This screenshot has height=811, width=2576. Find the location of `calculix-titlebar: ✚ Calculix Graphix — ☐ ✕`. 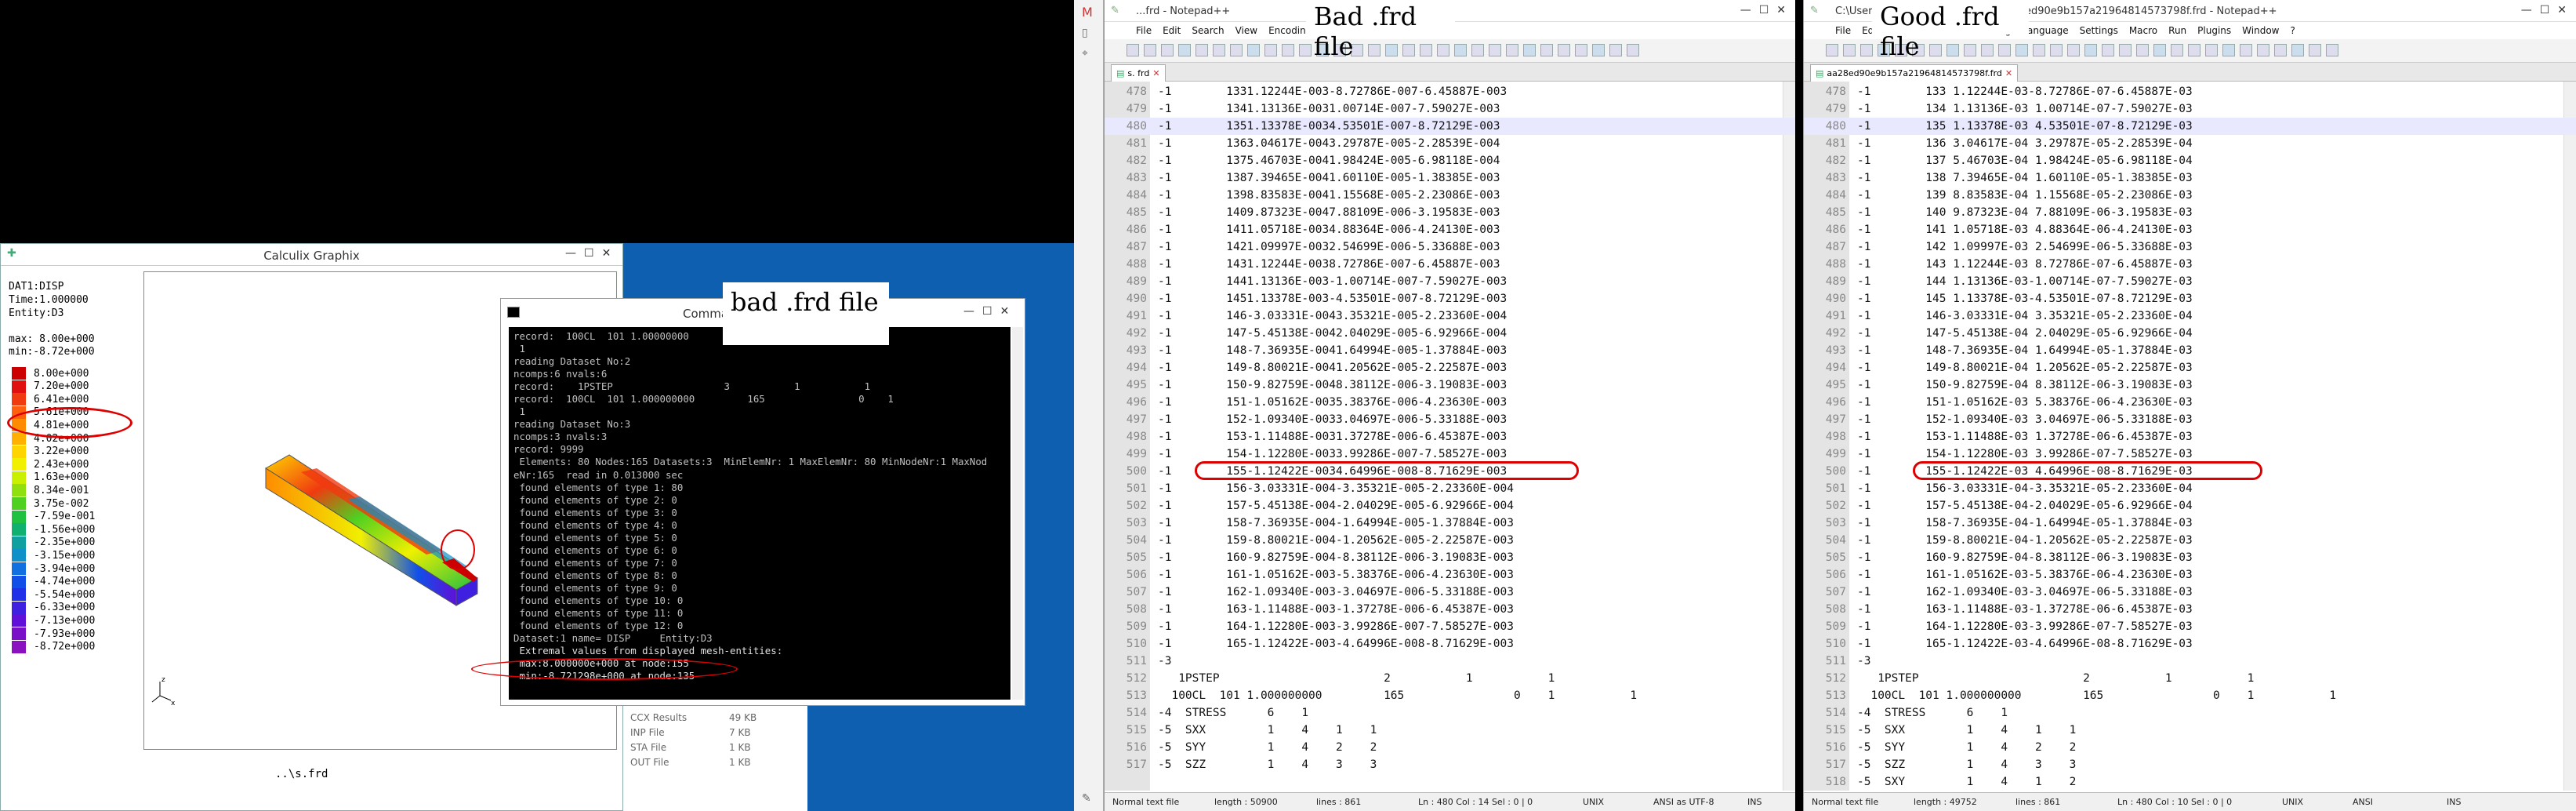

calculix-titlebar: ✚ Calculix Graphix — ☐ ✕ is located at coordinates (311, 255).